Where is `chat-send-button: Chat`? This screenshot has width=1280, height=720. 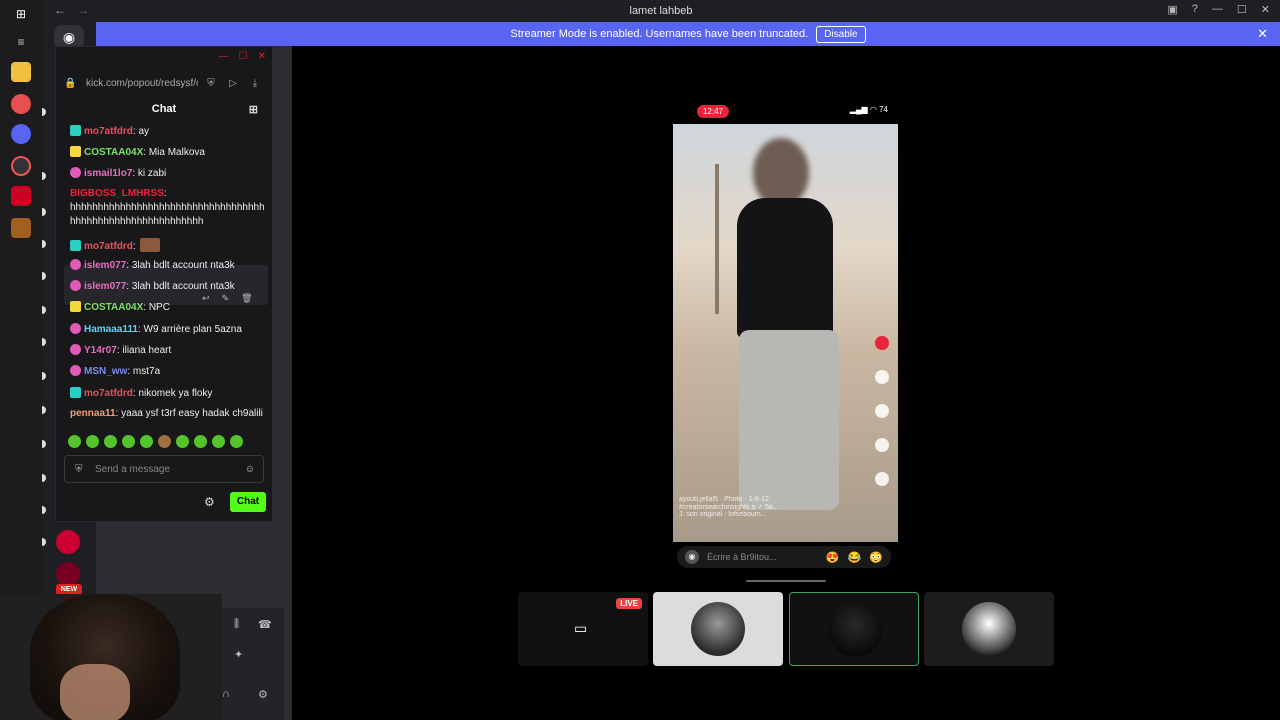 chat-send-button: Chat is located at coordinates (248, 502).